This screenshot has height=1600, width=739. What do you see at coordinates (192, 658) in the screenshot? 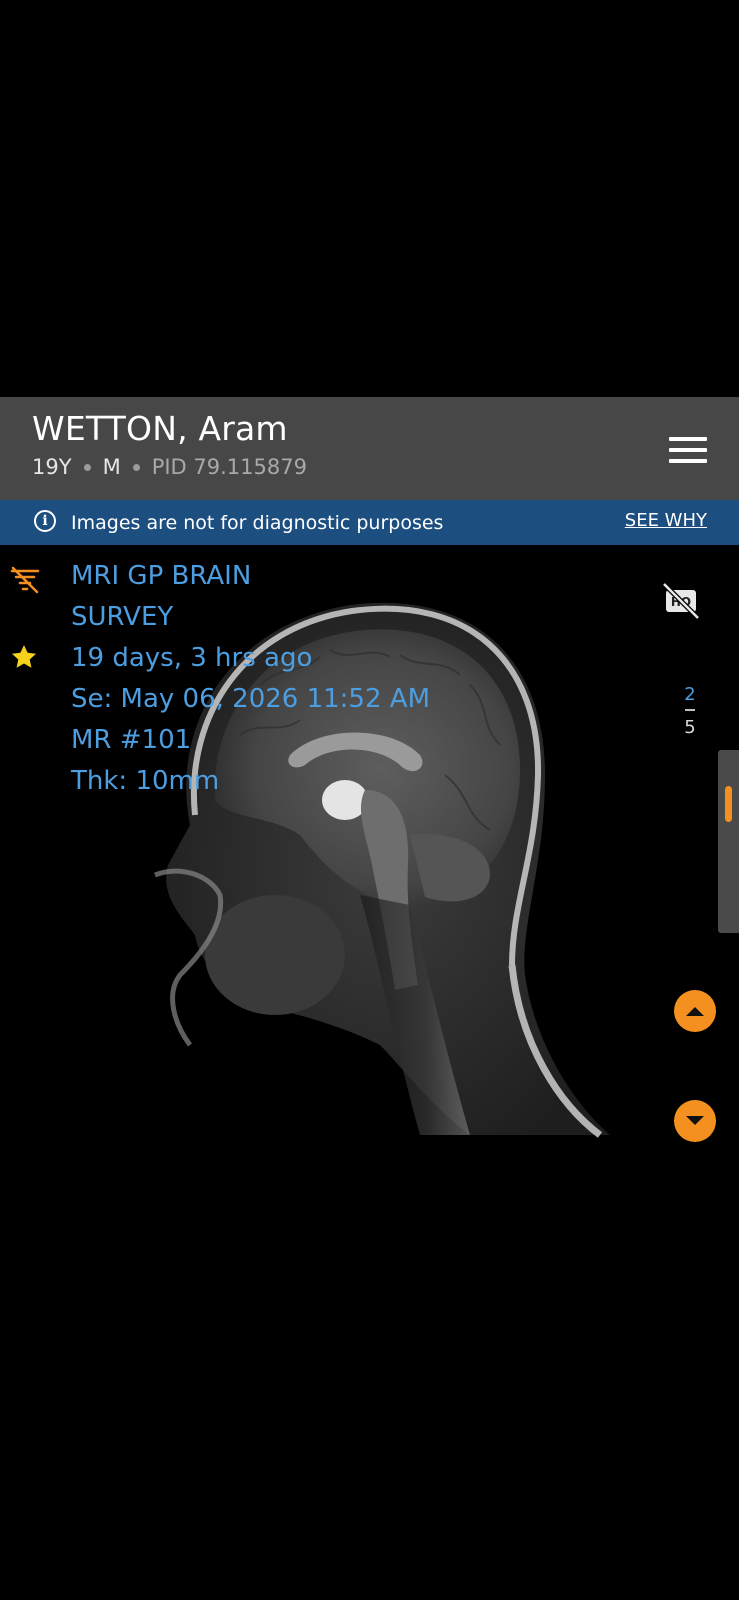
I see `study-relative-time: 19 days, 3 hrs ago` at bounding box center [192, 658].